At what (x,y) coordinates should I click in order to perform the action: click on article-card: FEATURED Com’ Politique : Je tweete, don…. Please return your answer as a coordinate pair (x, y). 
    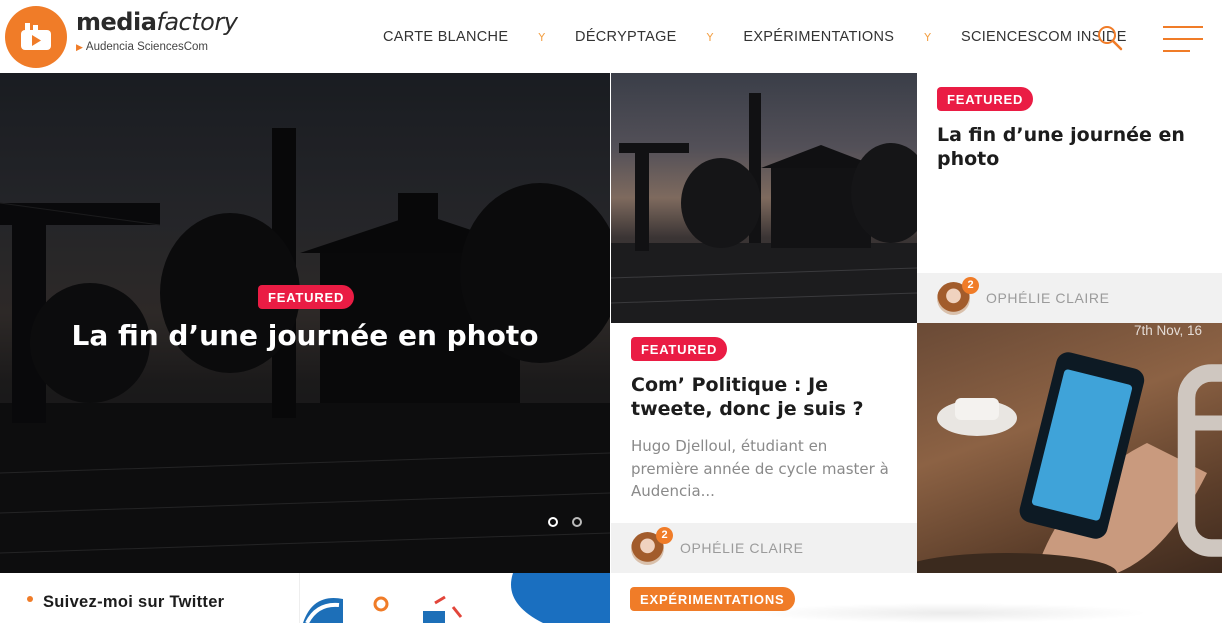
    Looking at the image, I should click on (764, 448).